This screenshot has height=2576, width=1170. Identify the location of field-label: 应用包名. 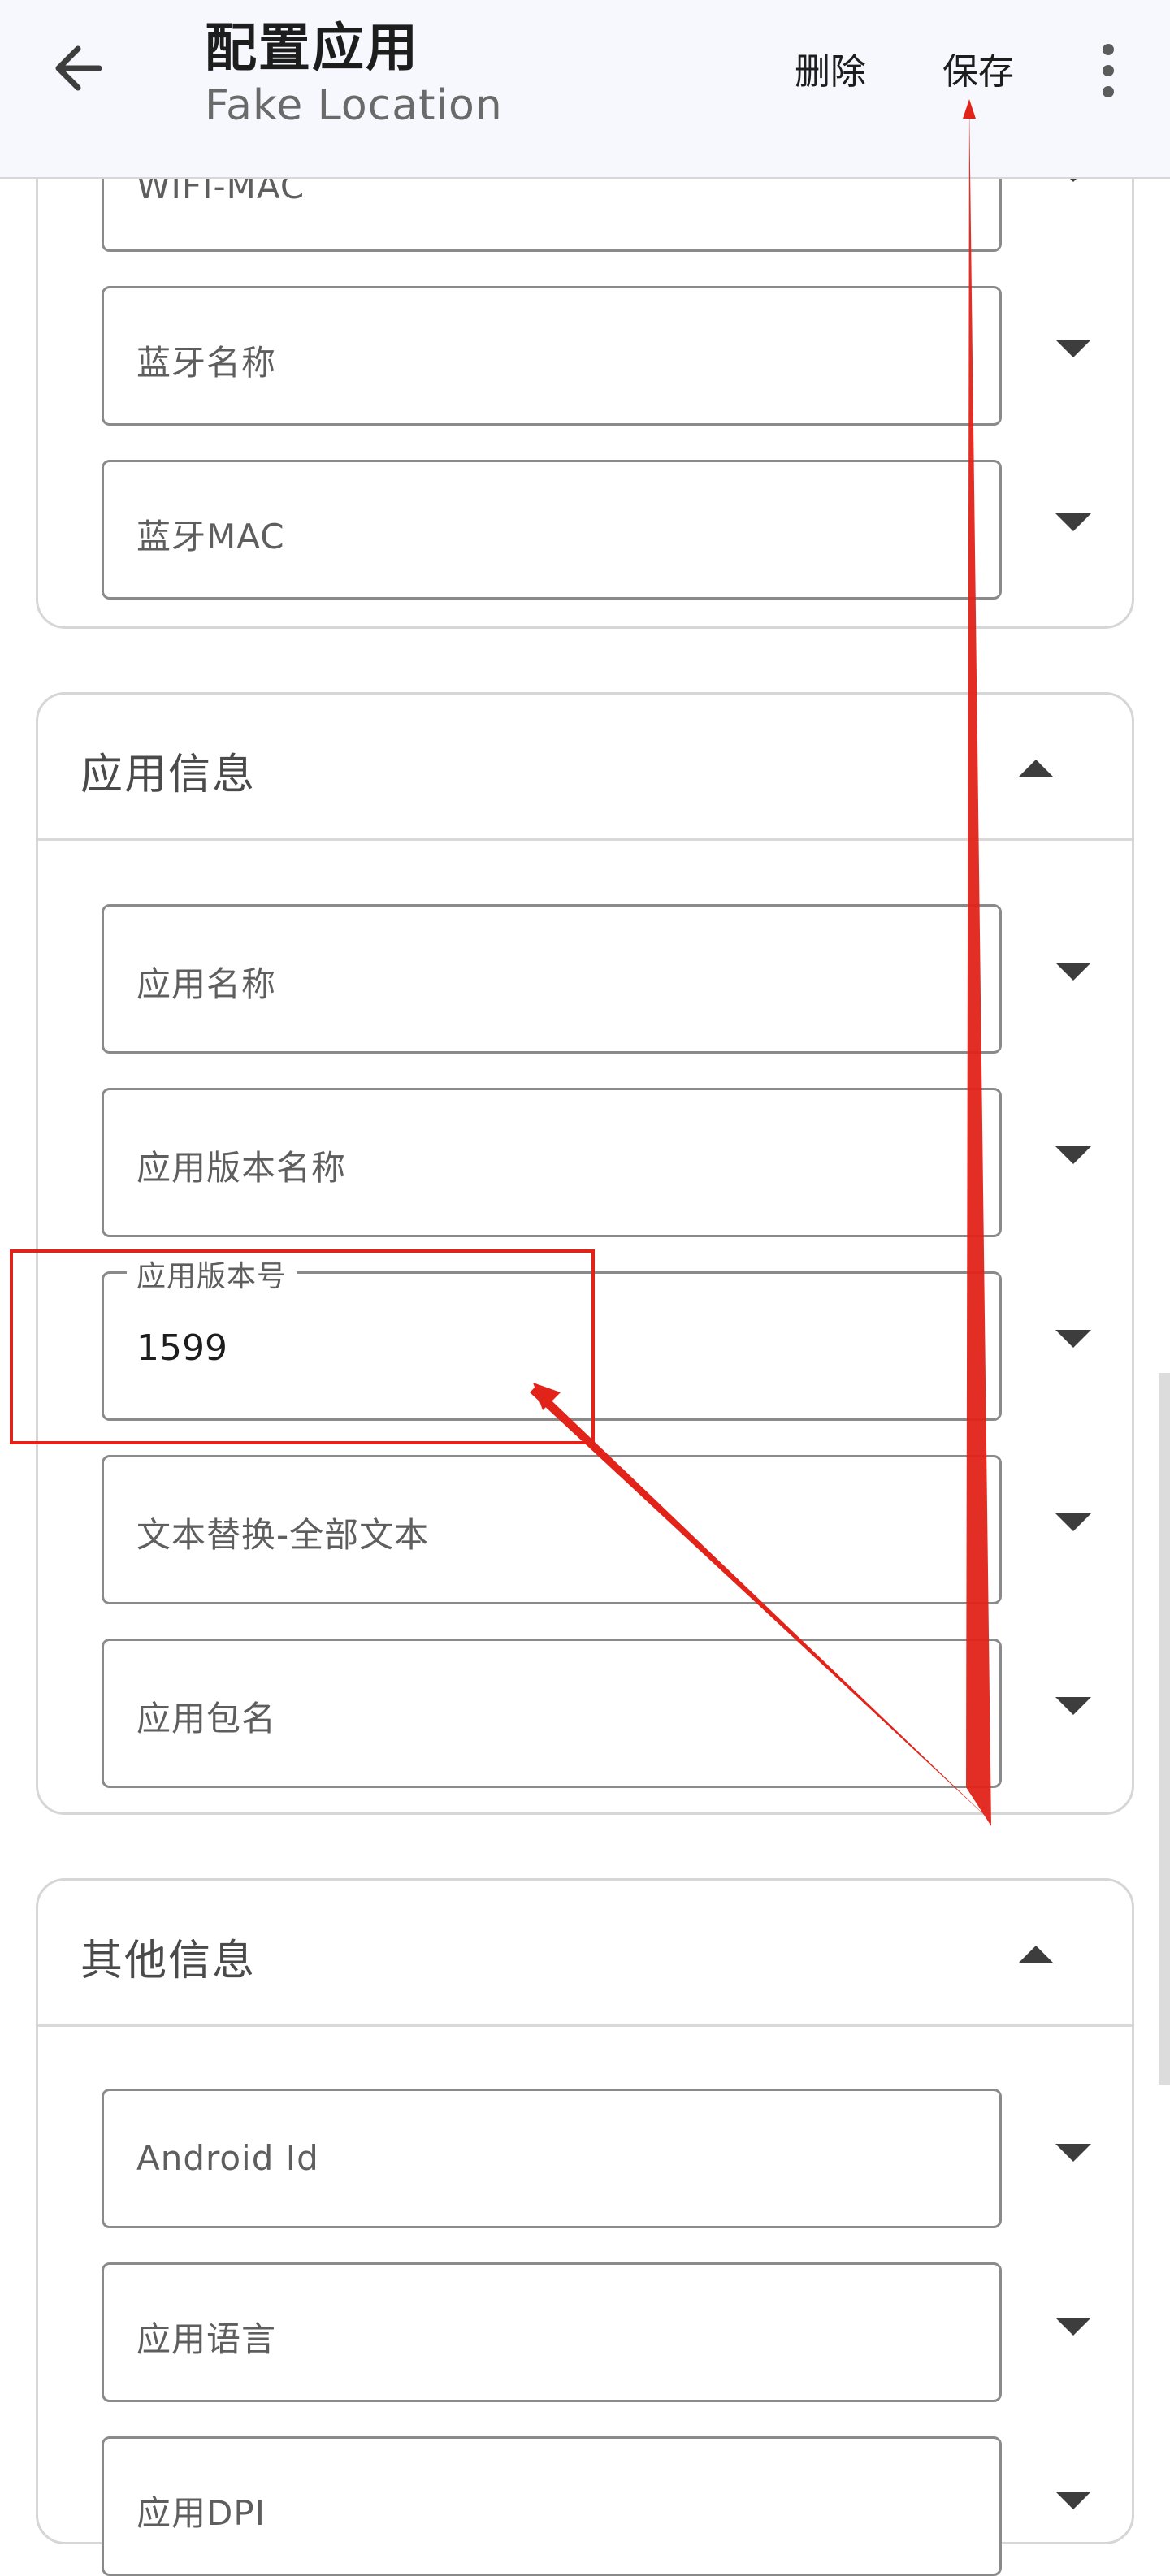
(206, 1719).